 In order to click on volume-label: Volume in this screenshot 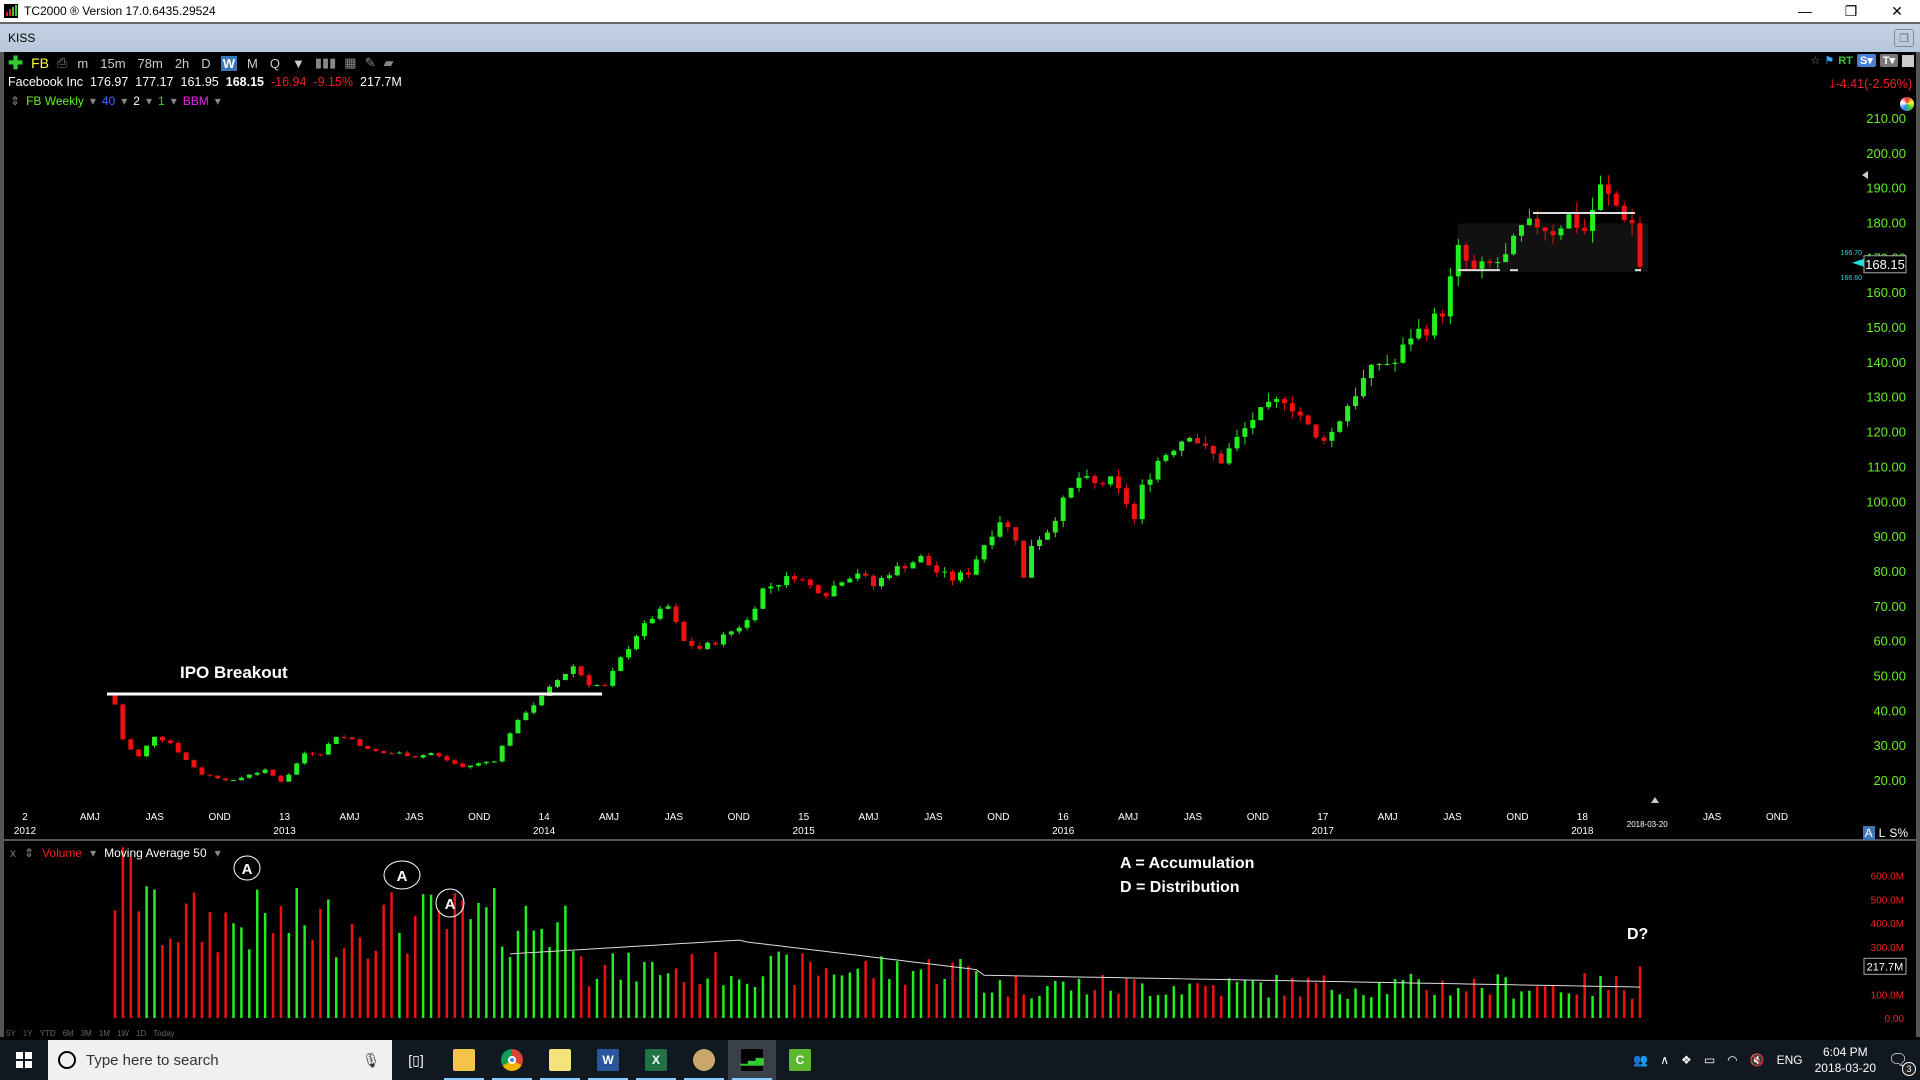, I will do `click(62, 853)`.